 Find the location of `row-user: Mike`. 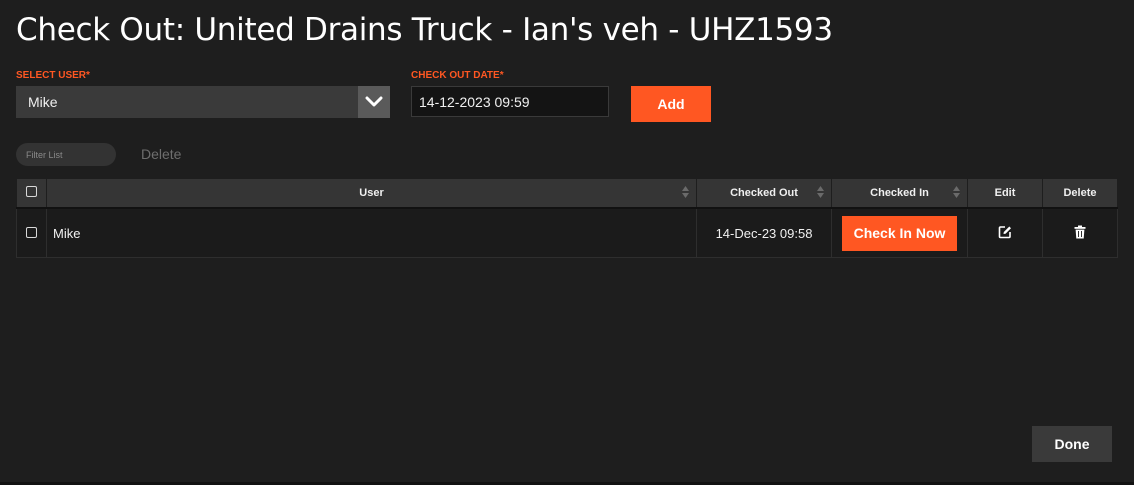

row-user: Mike is located at coordinates (67, 233).